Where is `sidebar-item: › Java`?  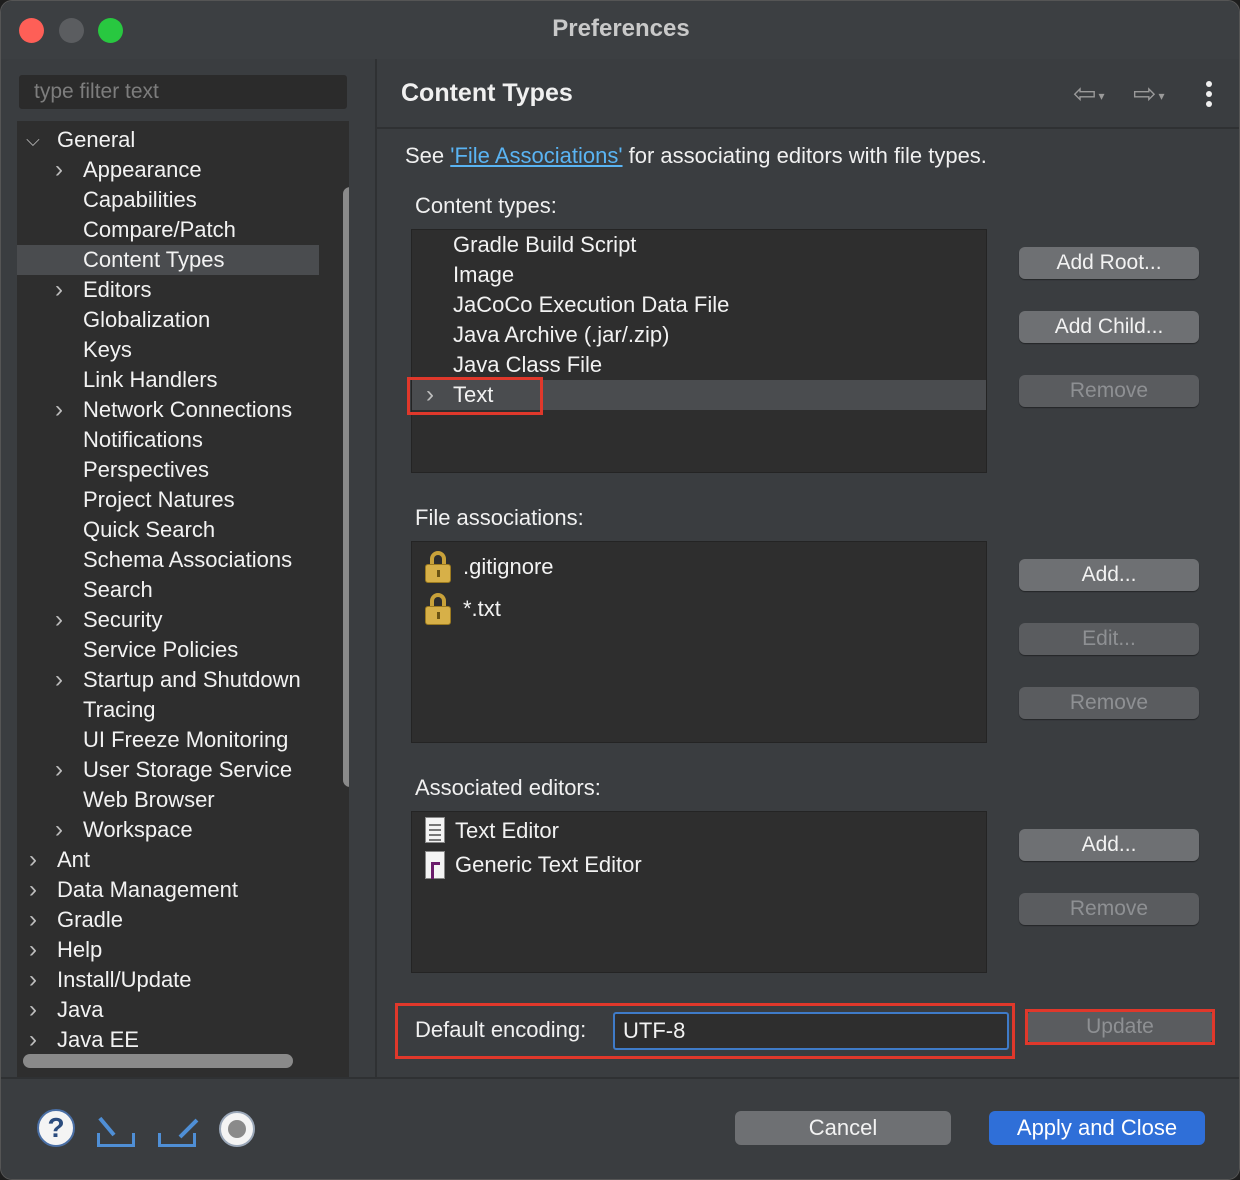
sidebar-item: › Java is located at coordinates (168, 1010).